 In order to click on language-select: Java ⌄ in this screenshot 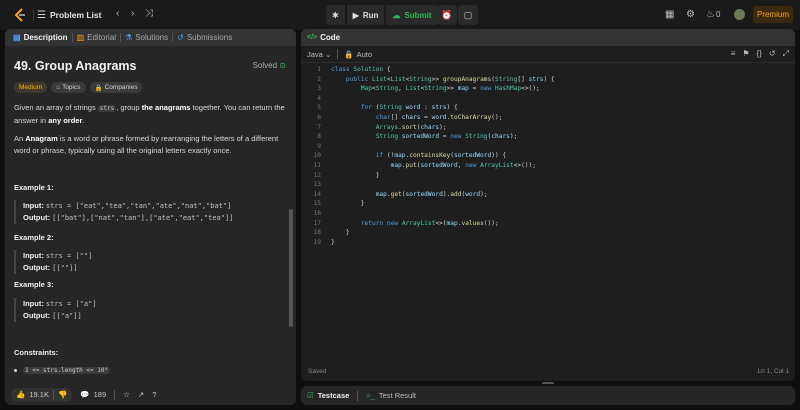, I will do `click(319, 54)`.